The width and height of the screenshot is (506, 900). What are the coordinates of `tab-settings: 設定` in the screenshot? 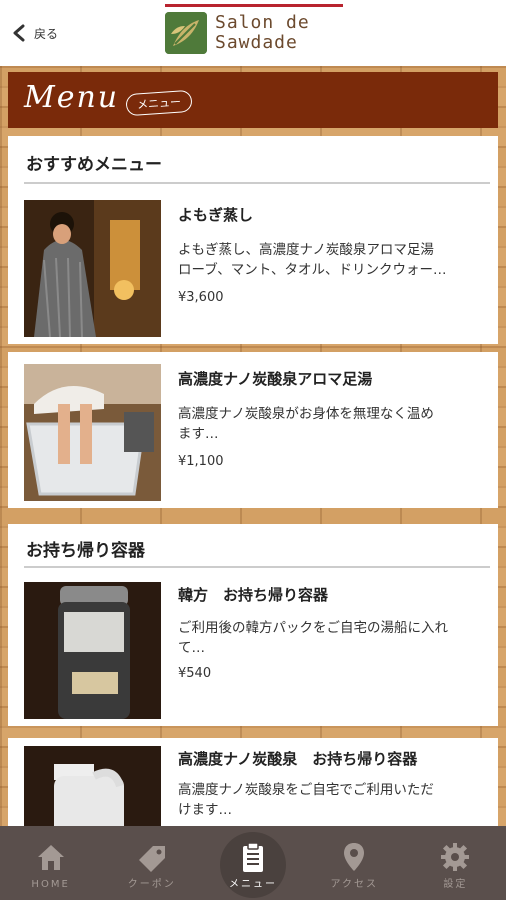 It's located at (455, 863).